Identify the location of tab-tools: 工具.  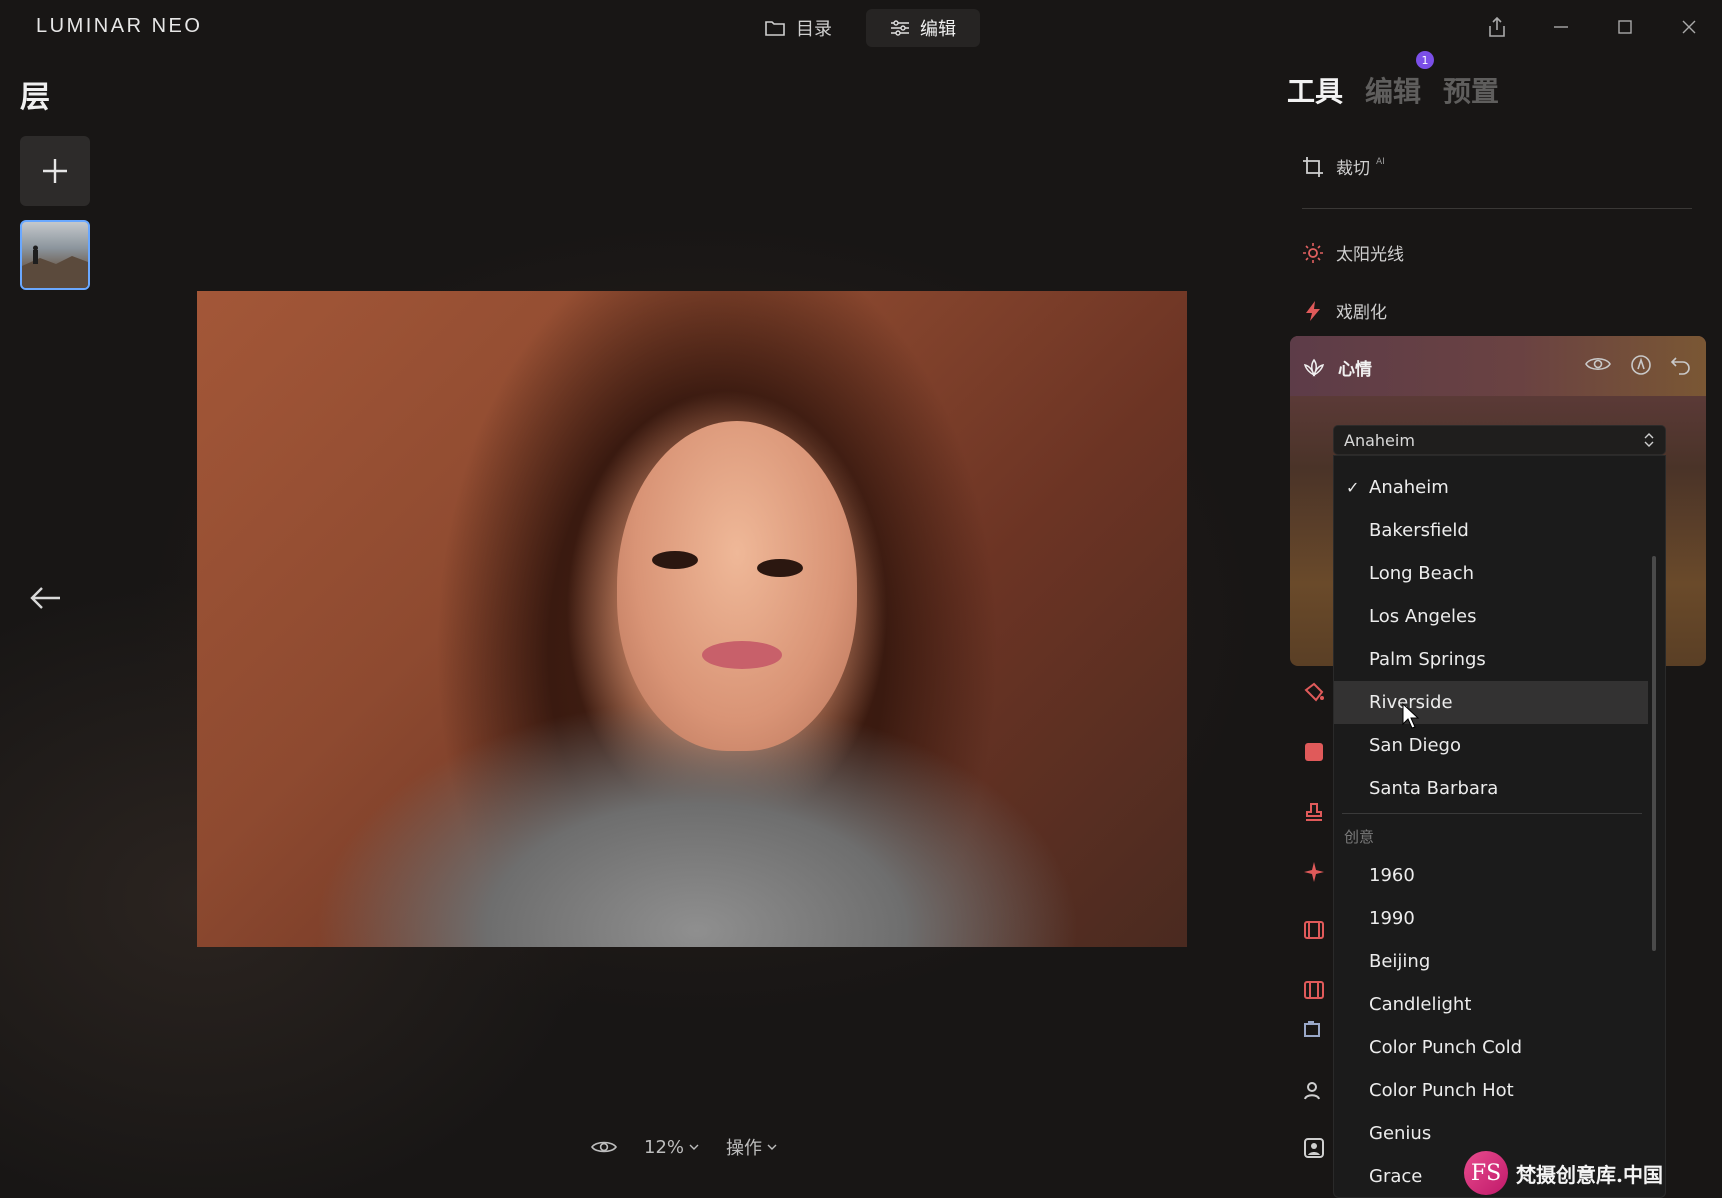
(1315, 90).